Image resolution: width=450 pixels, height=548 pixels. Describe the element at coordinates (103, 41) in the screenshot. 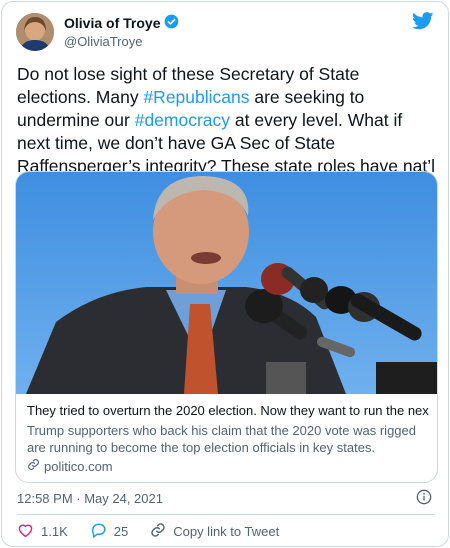

I see `author-handle: @OliviaTroye` at that location.